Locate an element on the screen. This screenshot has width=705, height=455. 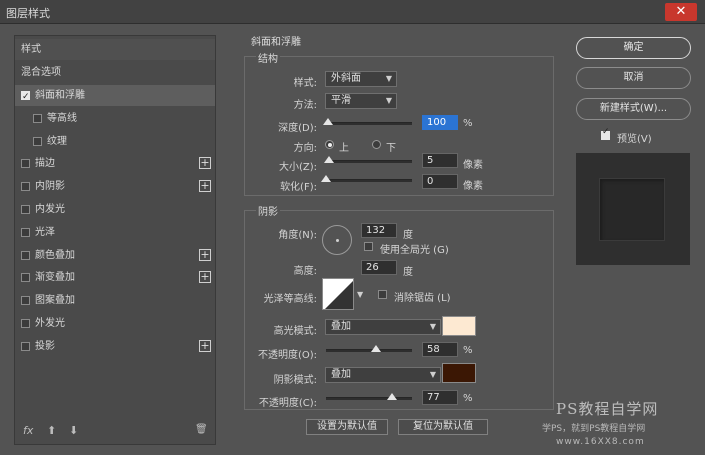
shadow-opacity-input: 77 is located at coordinates (440, 397).